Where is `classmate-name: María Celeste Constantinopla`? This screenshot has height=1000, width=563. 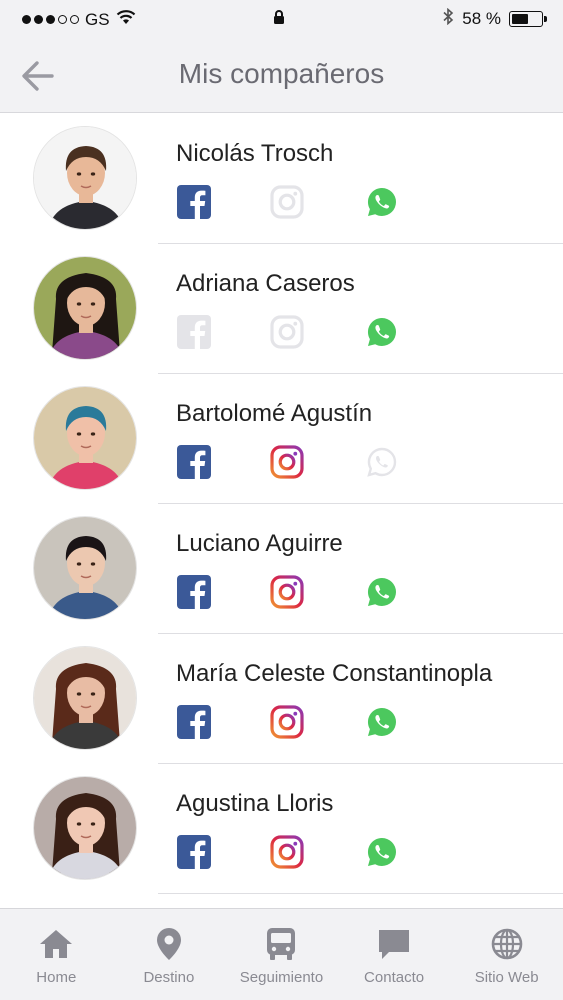 classmate-name: María Celeste Constantinopla is located at coordinates (334, 673).